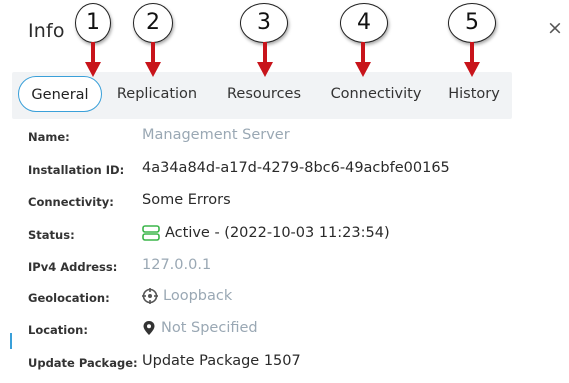  I want to click on field-geolocation-value-wrap: Loopback, so click(187, 296).